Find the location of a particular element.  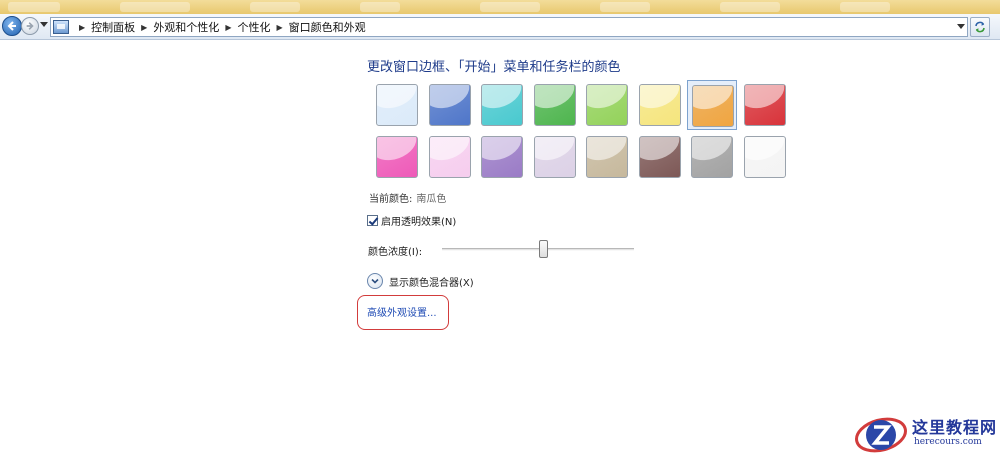

breadcrumb-appearance: 外观和个性化 is located at coordinates (186, 27).